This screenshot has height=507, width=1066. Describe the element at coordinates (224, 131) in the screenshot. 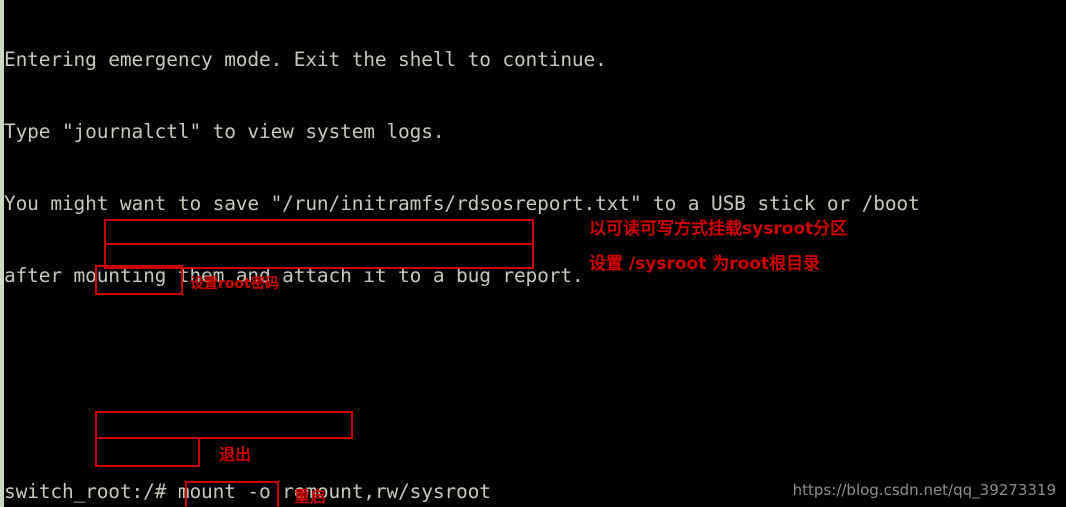

I see `console-line: Type "journalctl" to view system logs.` at that location.